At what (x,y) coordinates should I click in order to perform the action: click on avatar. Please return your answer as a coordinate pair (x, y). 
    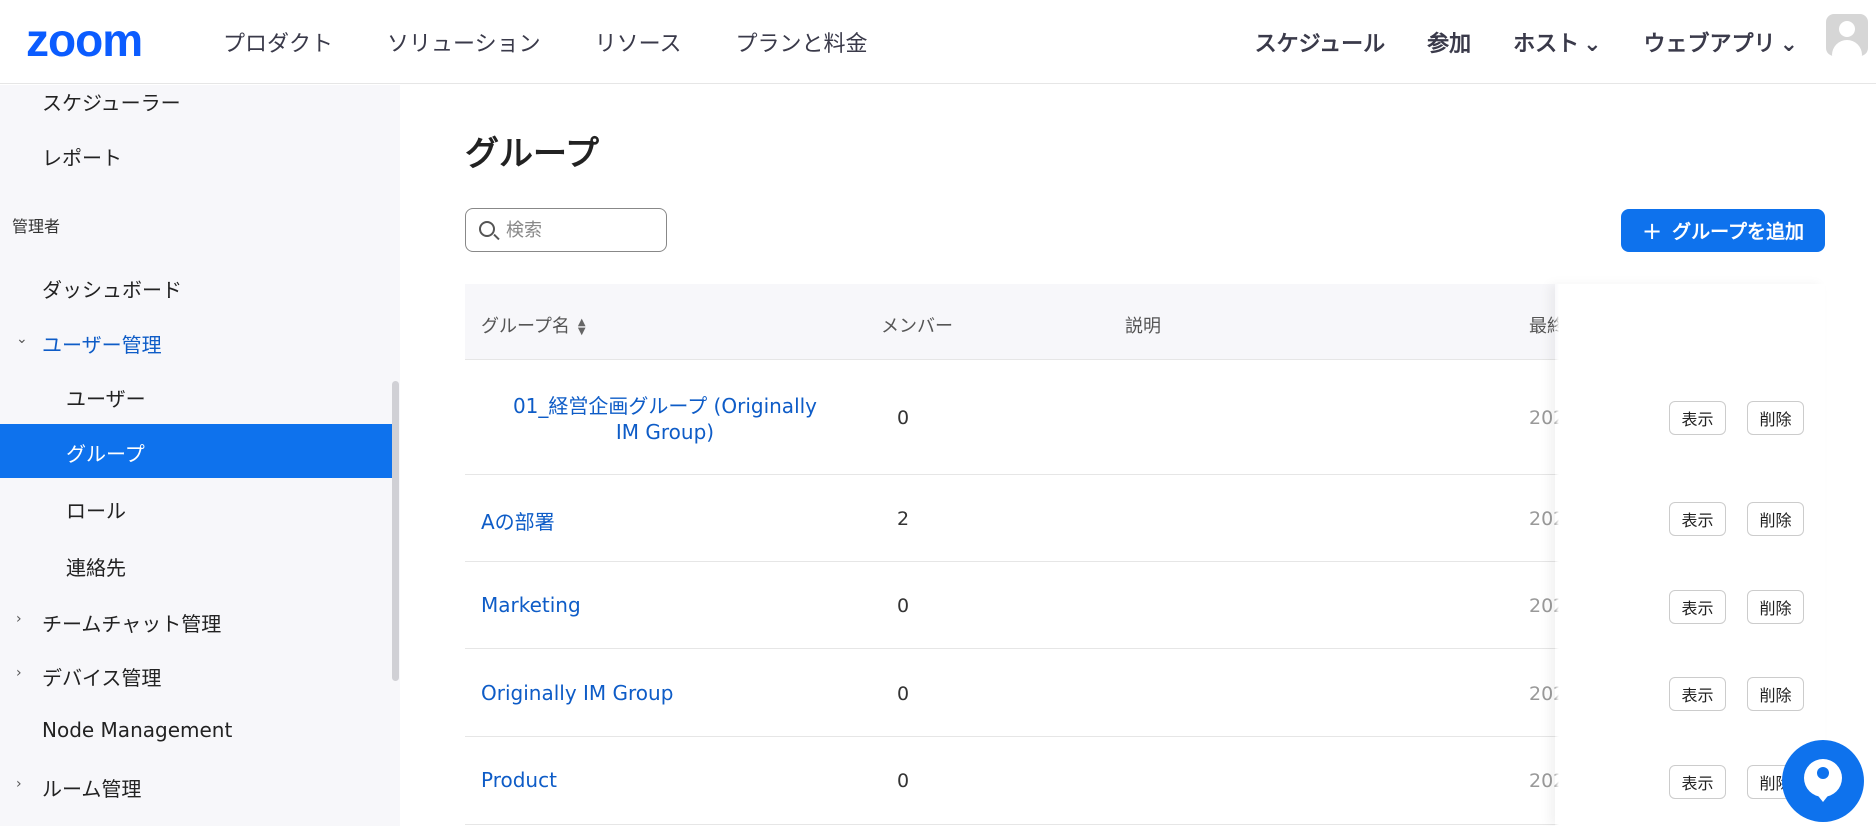
    Looking at the image, I should click on (1847, 35).